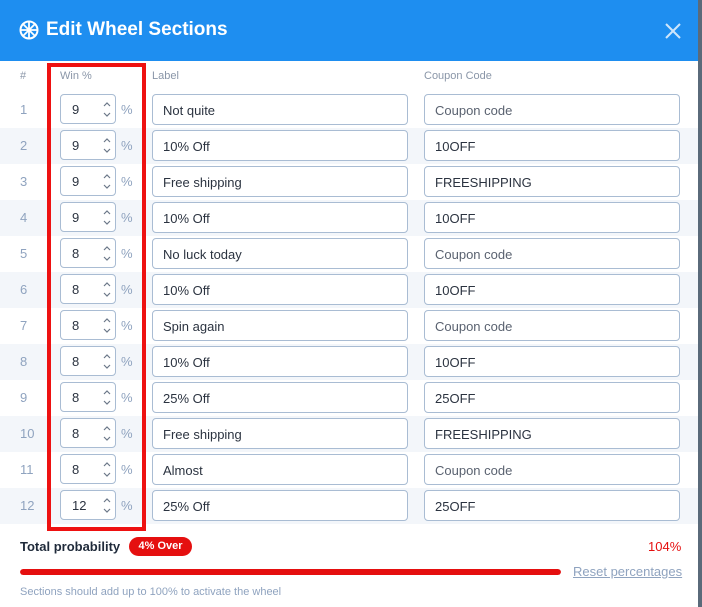  Describe the element at coordinates (24, 109) in the screenshot. I see `section-number: 1` at that location.